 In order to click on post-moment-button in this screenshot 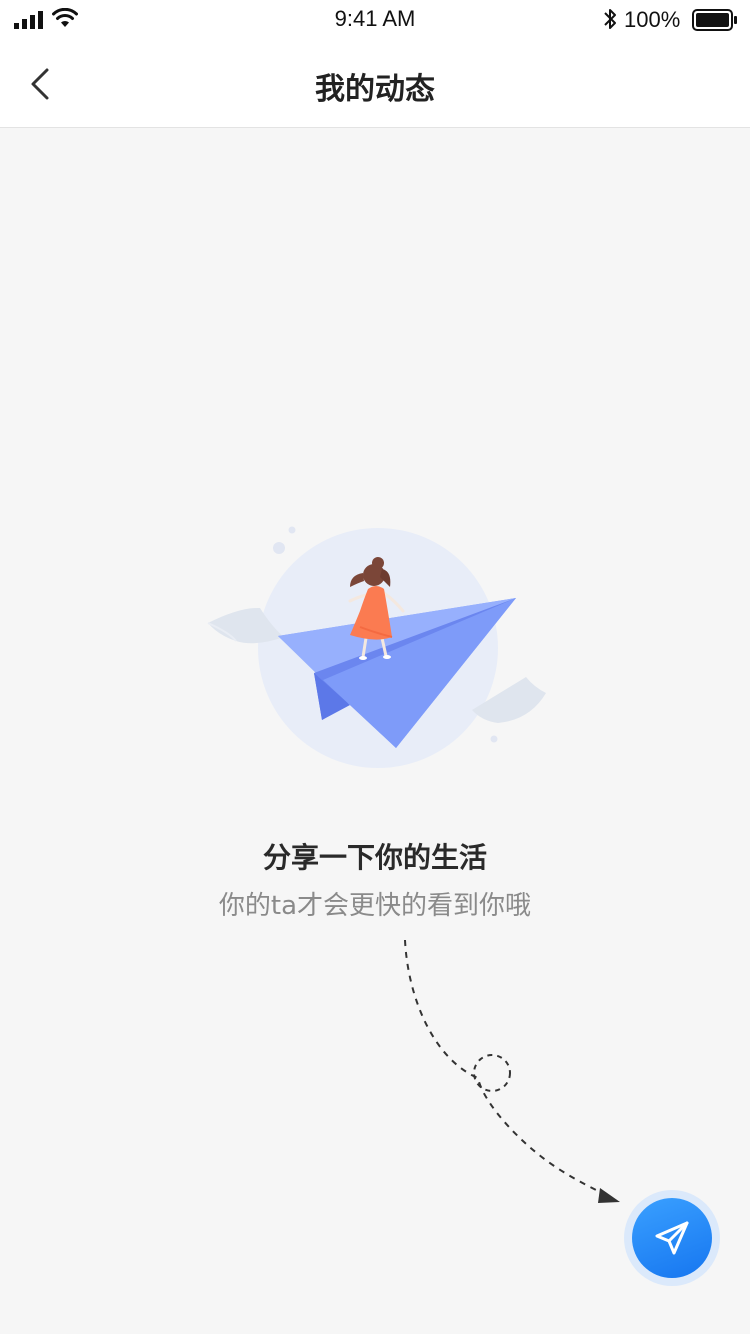, I will do `click(672, 1238)`.